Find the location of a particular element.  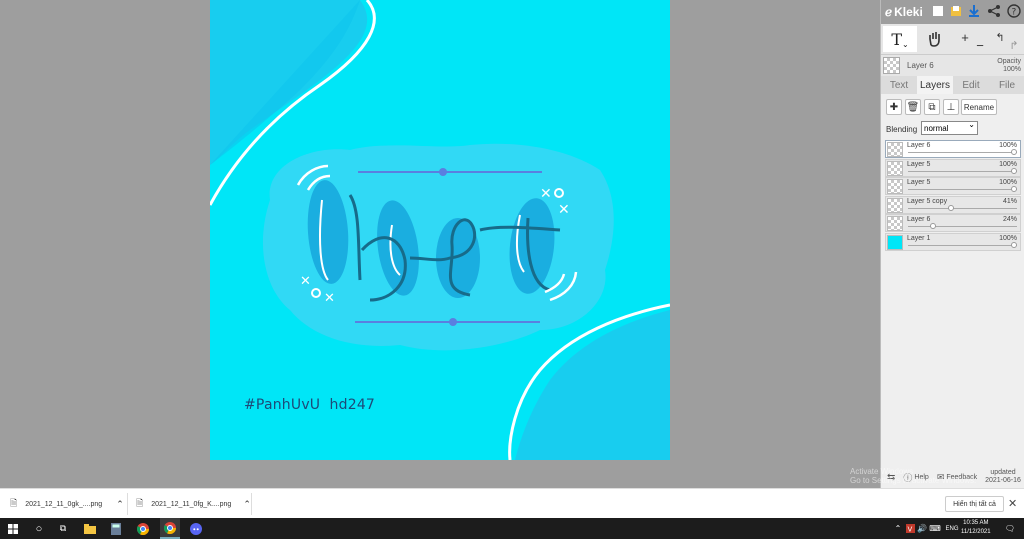

chrome-button is located at coordinates (143, 528).